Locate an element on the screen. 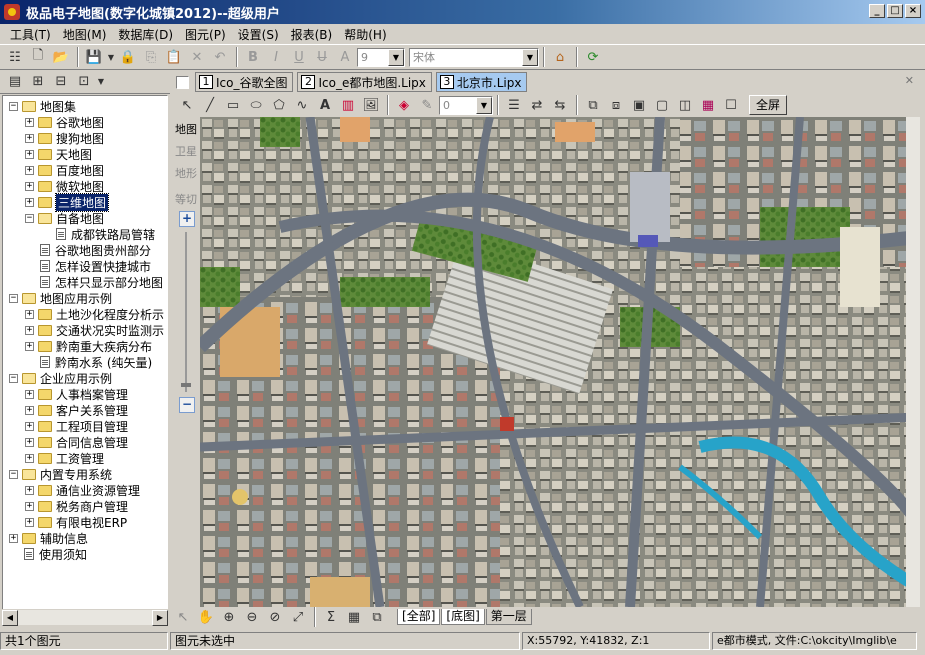  pan-hand-icon: ✋ is located at coordinates (206, 617).